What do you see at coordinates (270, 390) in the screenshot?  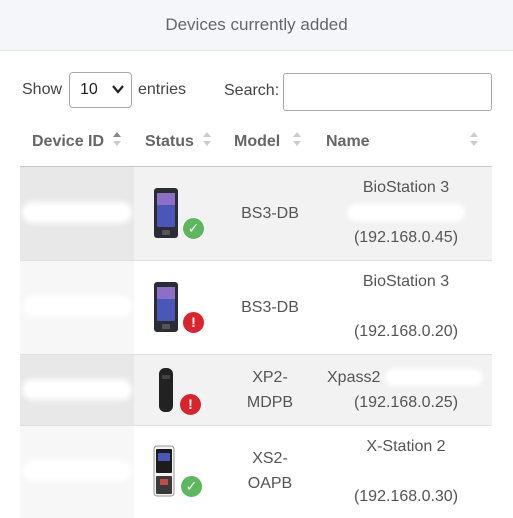 I see `model-cell: XP2- MDPB` at bounding box center [270, 390].